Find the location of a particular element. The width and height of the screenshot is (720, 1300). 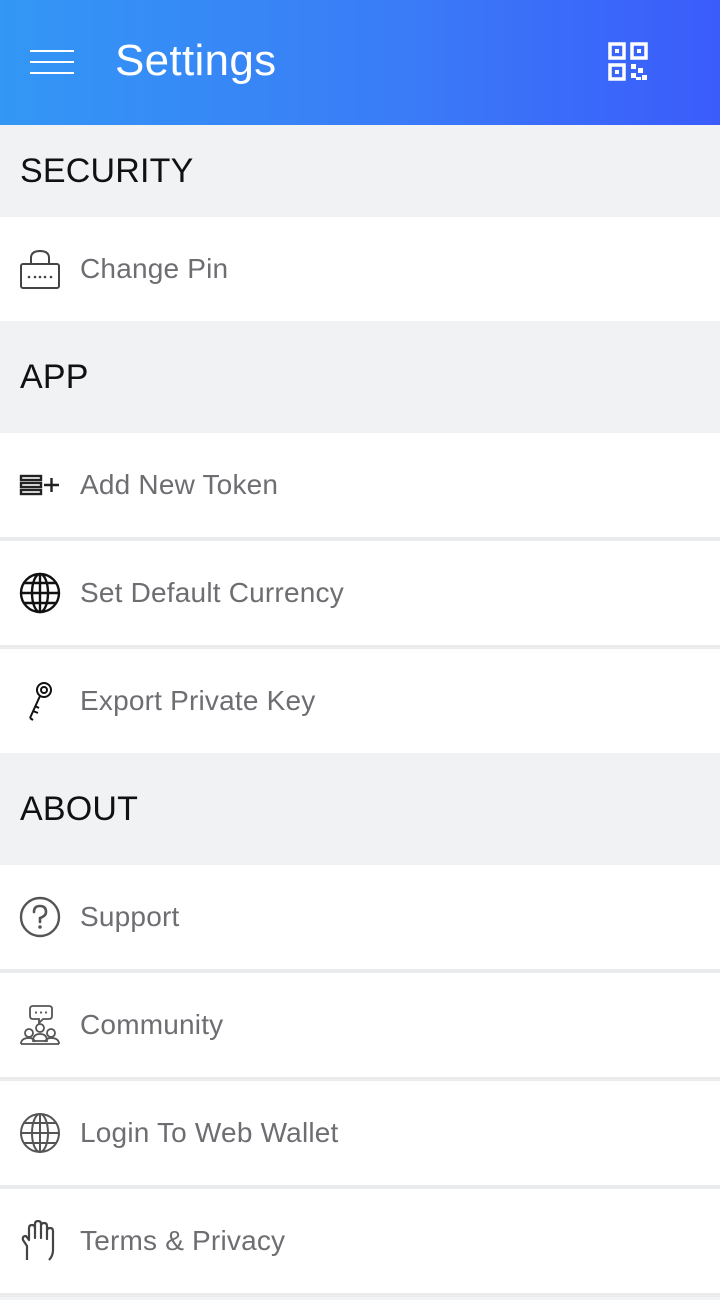

qr-code-icon is located at coordinates (628, 61).